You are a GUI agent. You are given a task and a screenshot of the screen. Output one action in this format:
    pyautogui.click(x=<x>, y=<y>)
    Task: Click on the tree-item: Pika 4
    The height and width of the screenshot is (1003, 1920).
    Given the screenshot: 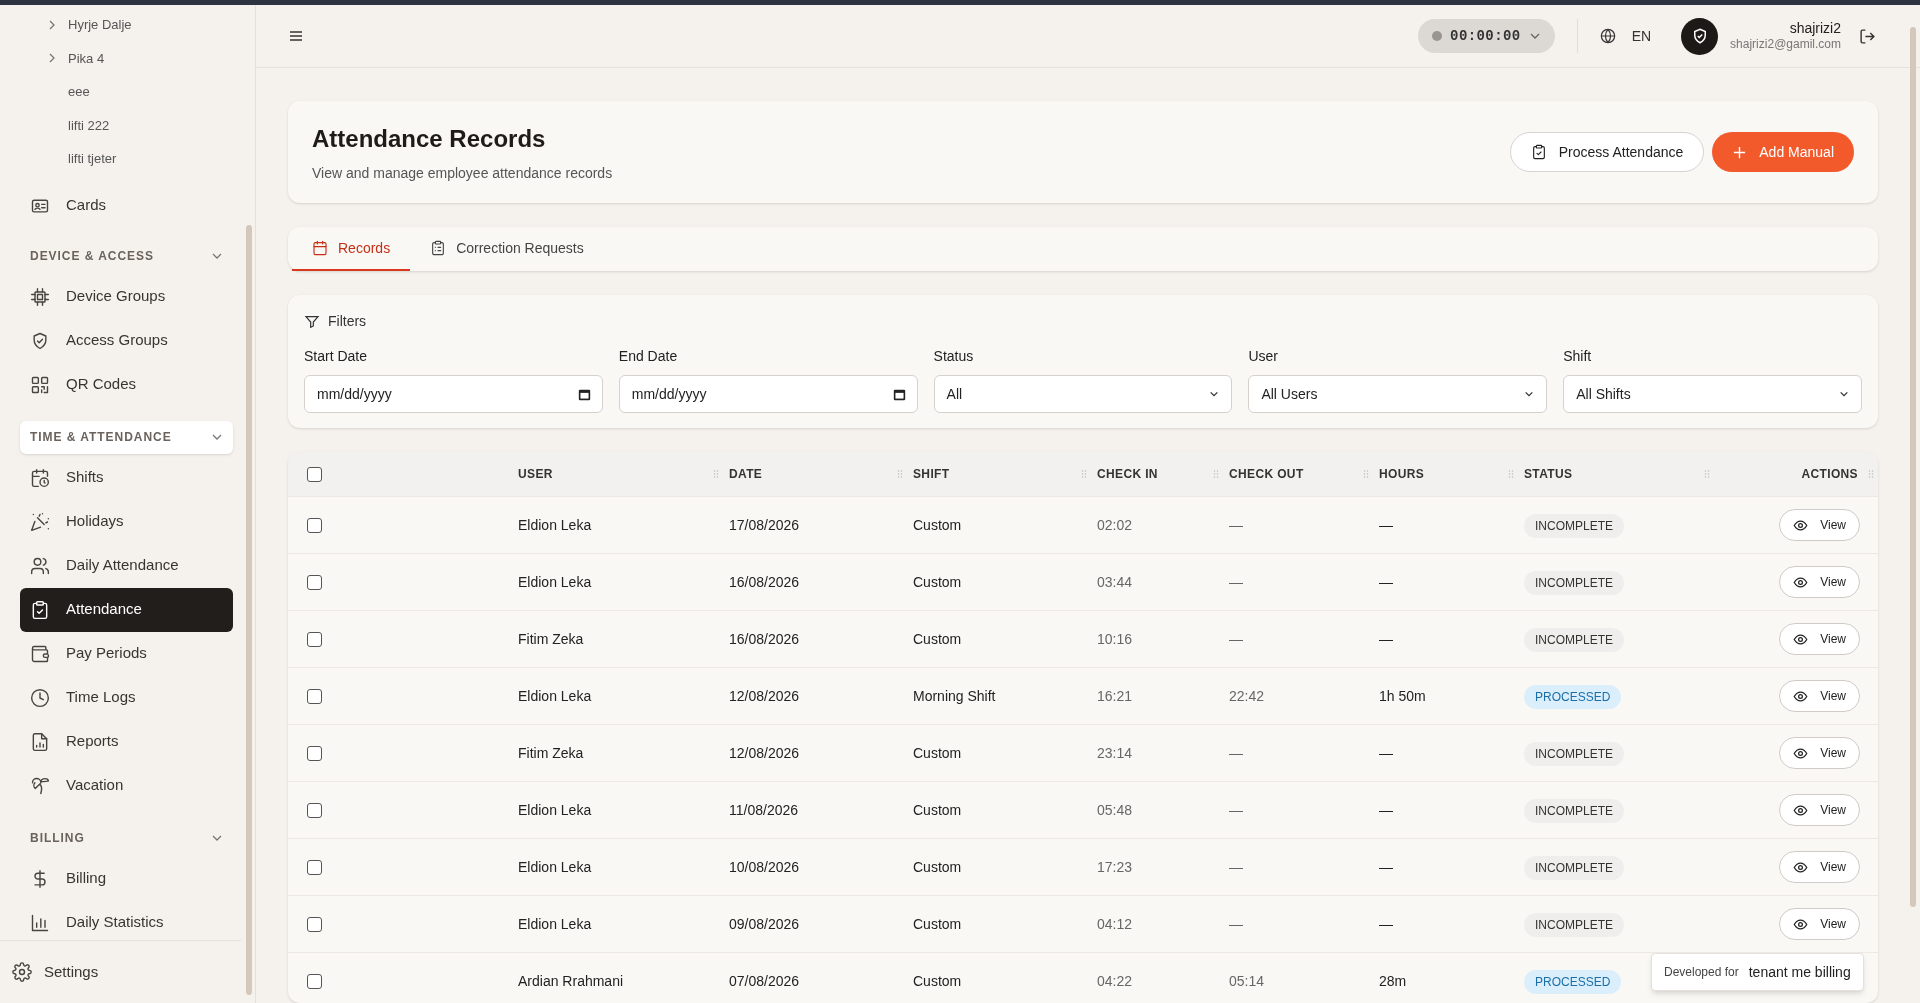 What is the action you would take?
    pyautogui.click(x=86, y=58)
    